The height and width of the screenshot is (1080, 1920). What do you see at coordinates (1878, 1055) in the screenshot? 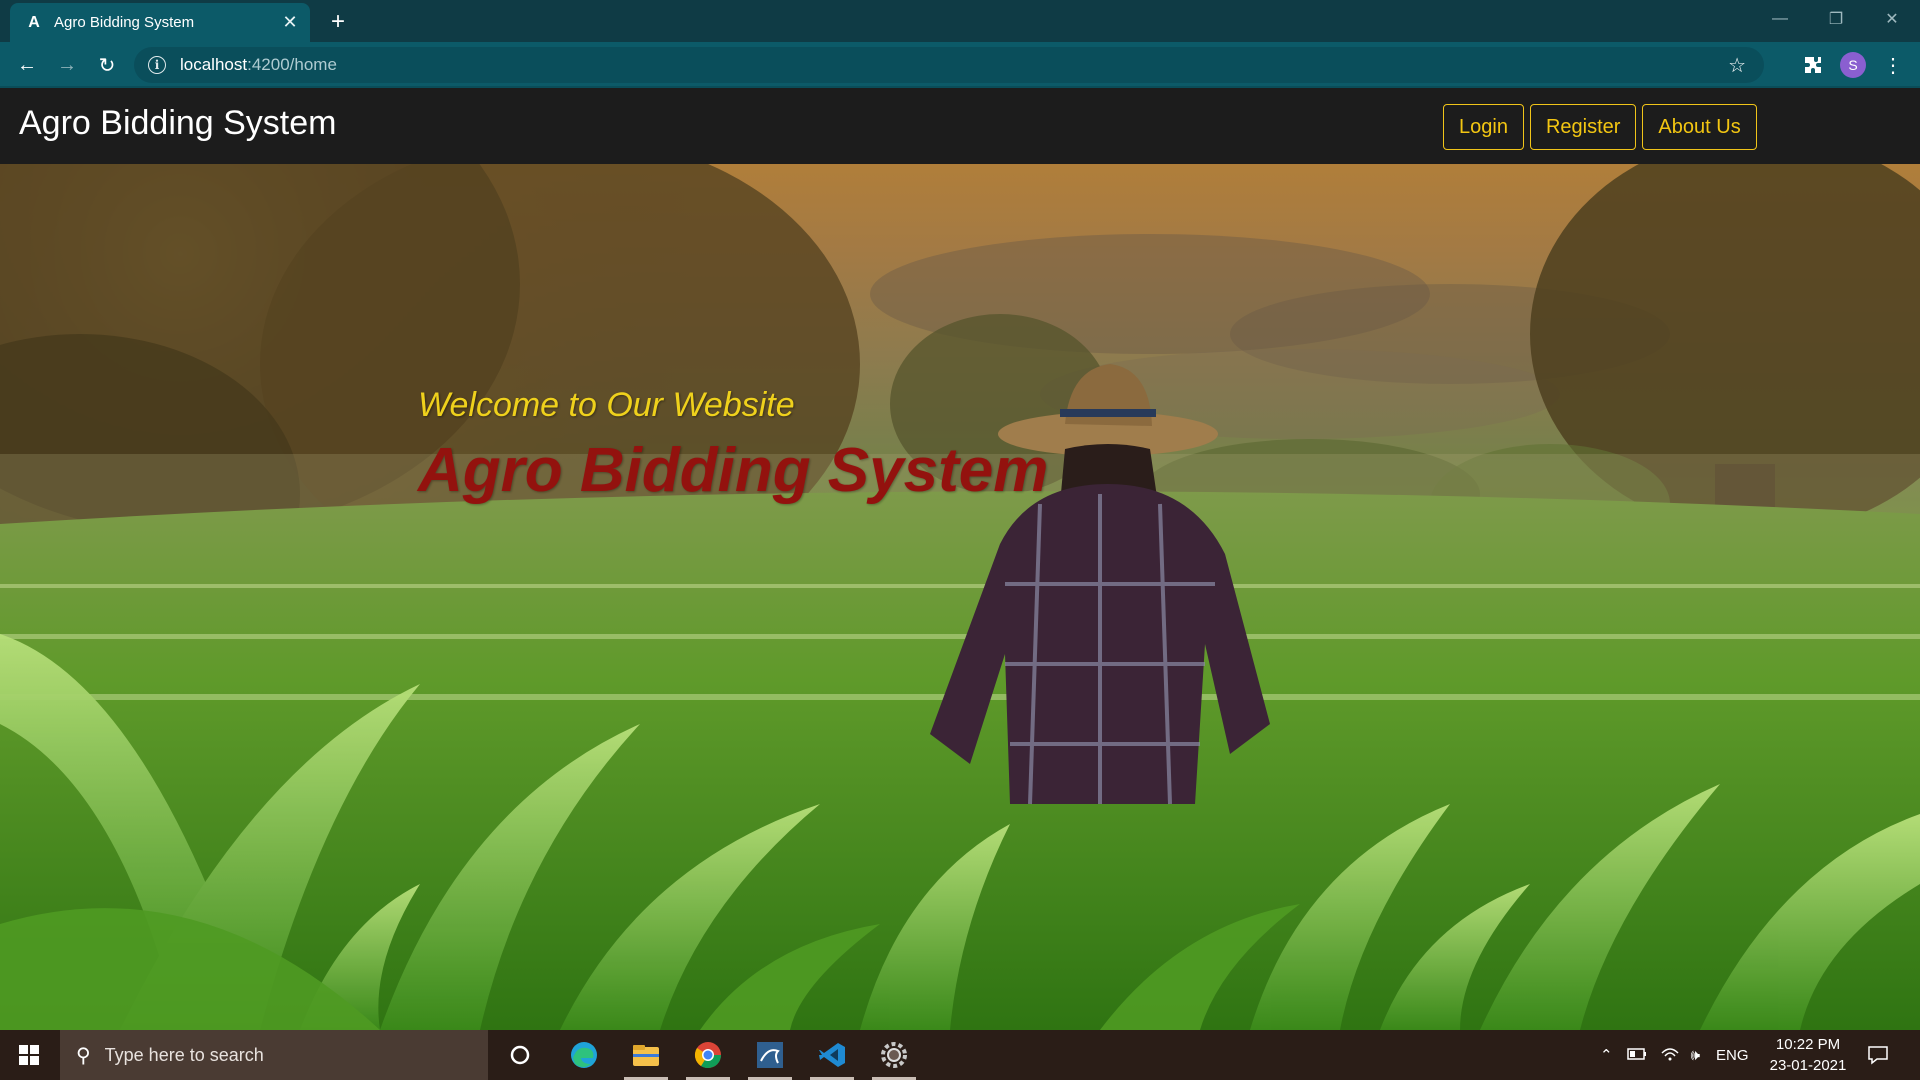
I see `notification-icon` at bounding box center [1878, 1055].